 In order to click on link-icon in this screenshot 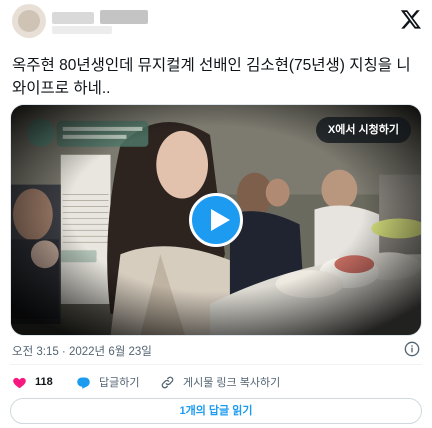, I will do `click(167, 382)`.